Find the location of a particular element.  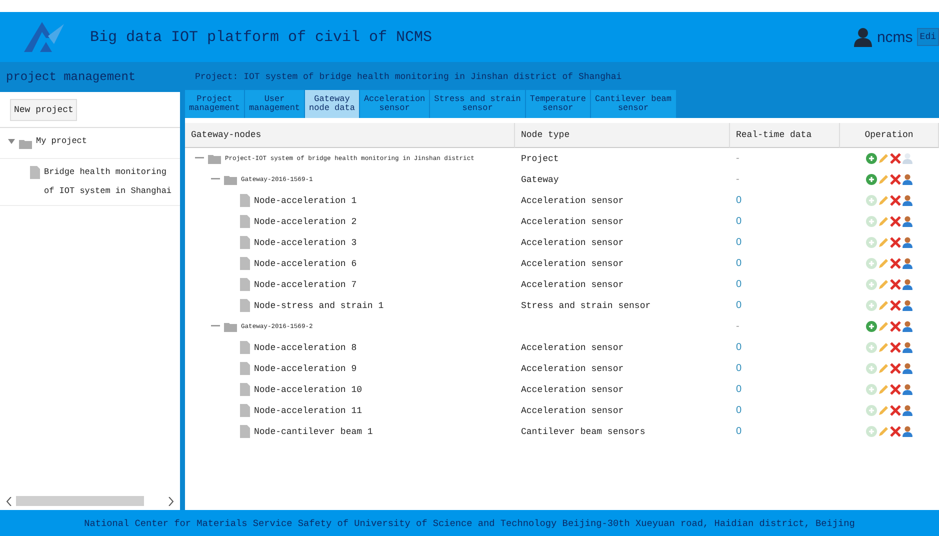

sidebar-title: project management is located at coordinates (71, 77).